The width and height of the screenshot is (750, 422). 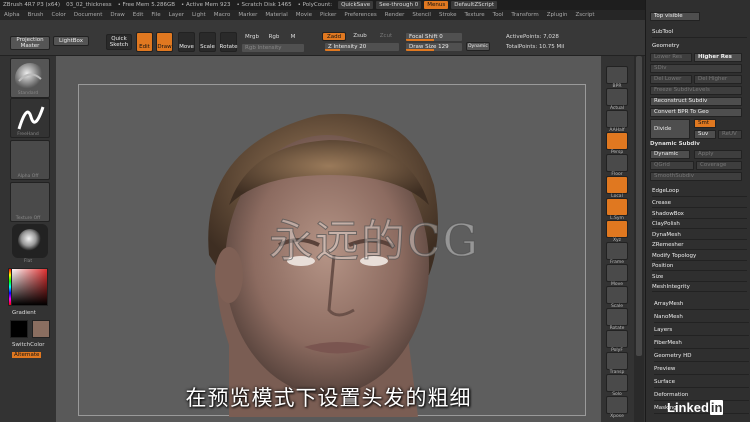 I want to click on color-picker, so click(x=29, y=287).